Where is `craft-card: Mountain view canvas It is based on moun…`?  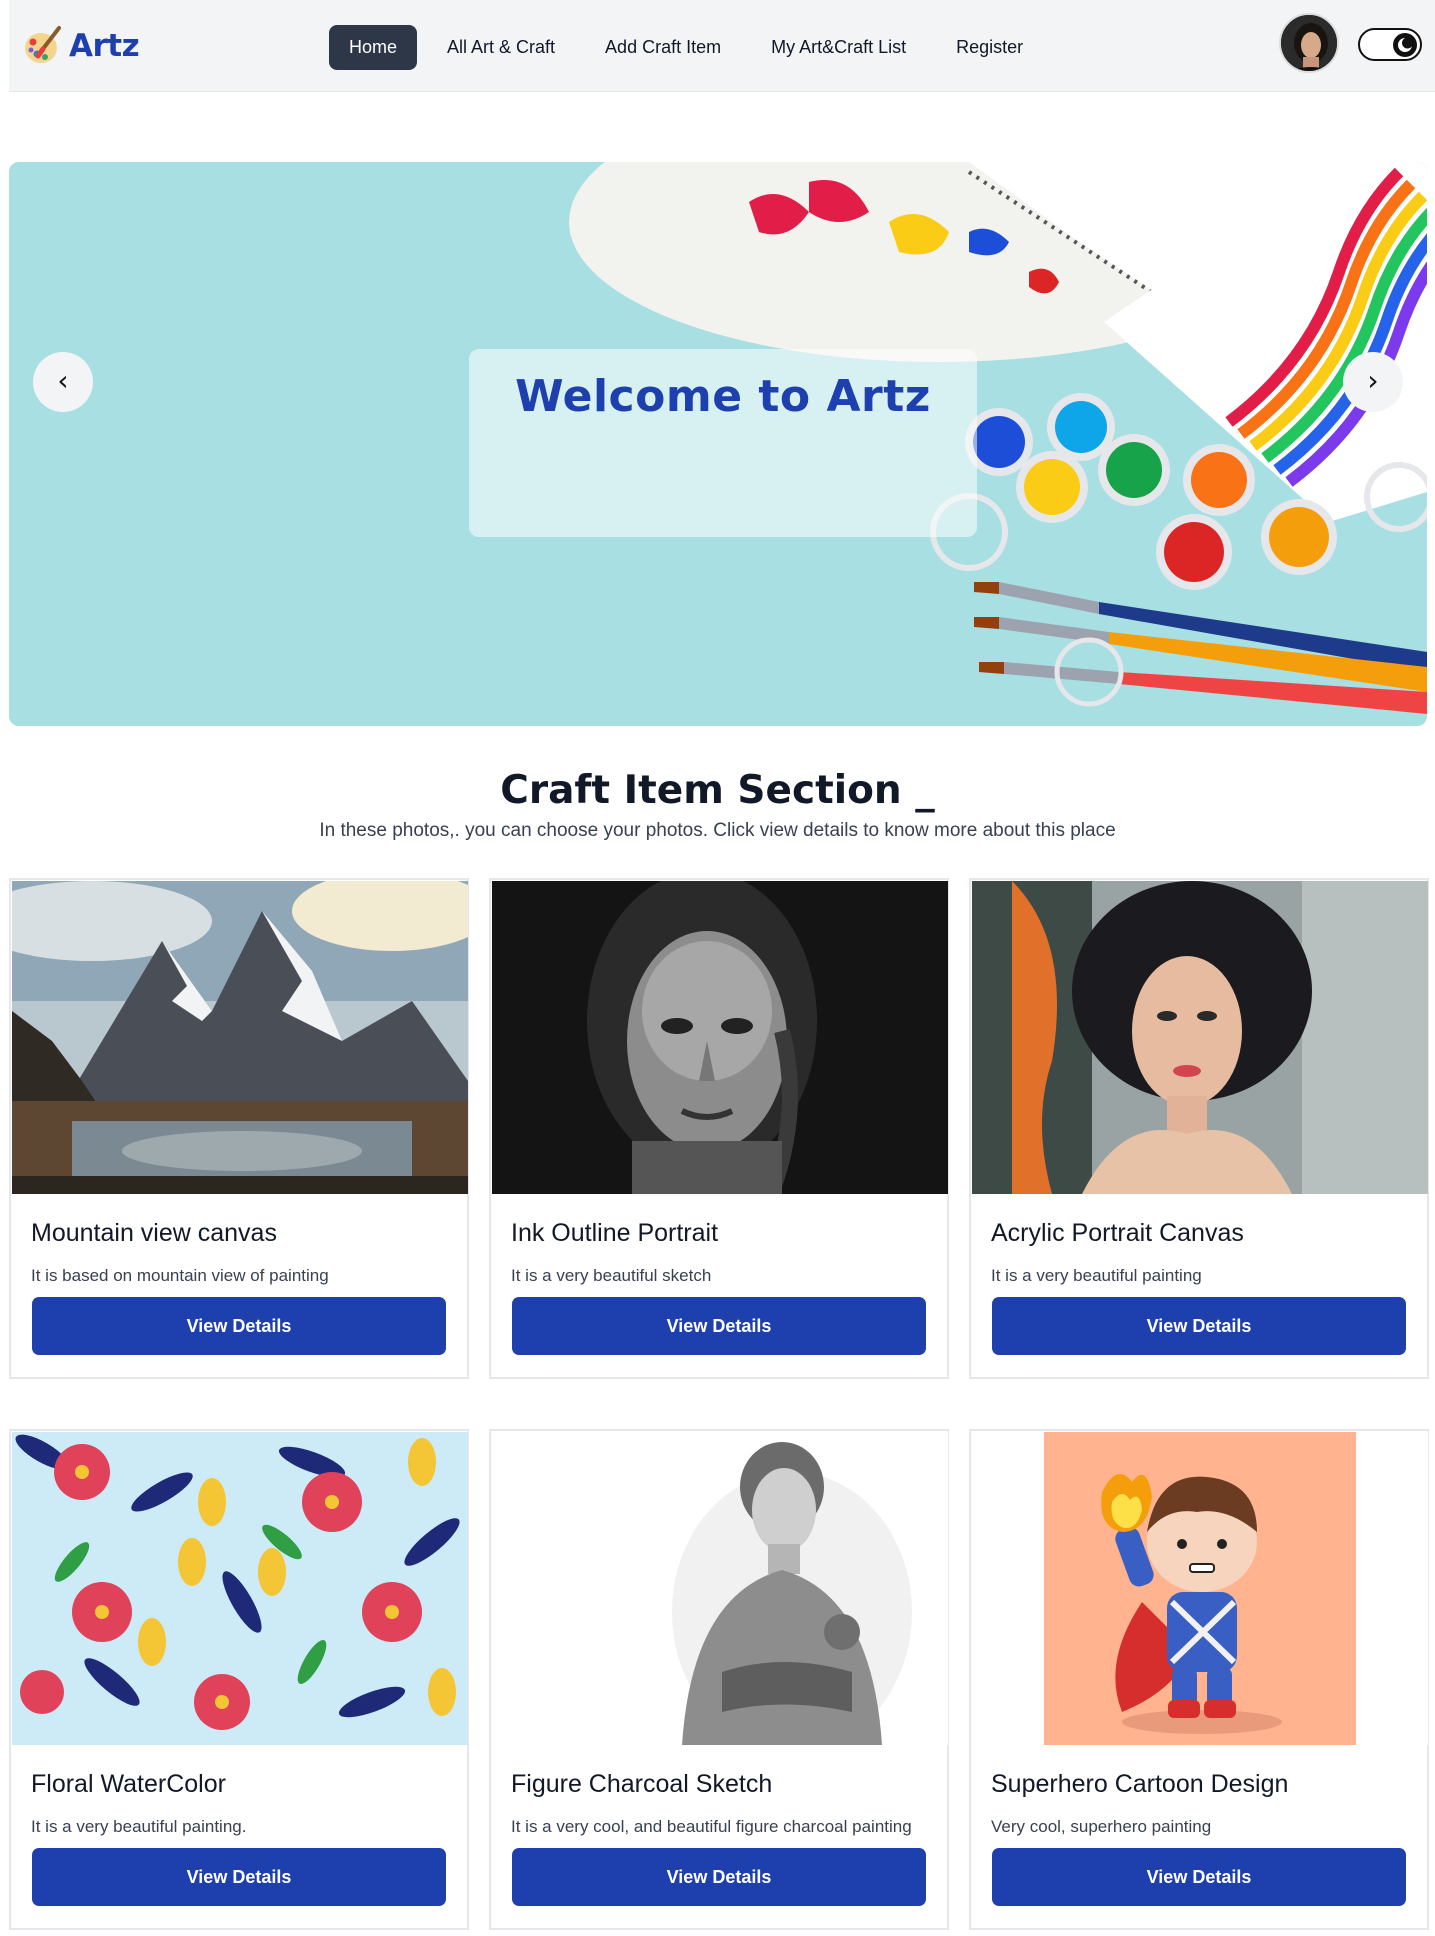 craft-card: Mountain view canvas It is based on moun… is located at coordinates (239, 1128).